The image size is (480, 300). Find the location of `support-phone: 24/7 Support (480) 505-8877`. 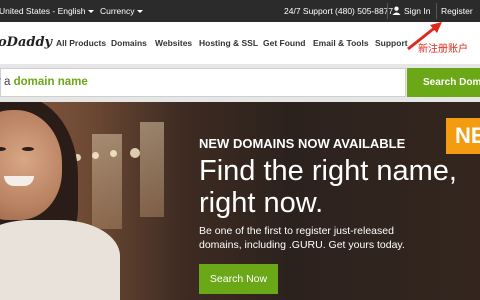

support-phone: 24/7 Support (480) 505-8877 is located at coordinates (338, 11).